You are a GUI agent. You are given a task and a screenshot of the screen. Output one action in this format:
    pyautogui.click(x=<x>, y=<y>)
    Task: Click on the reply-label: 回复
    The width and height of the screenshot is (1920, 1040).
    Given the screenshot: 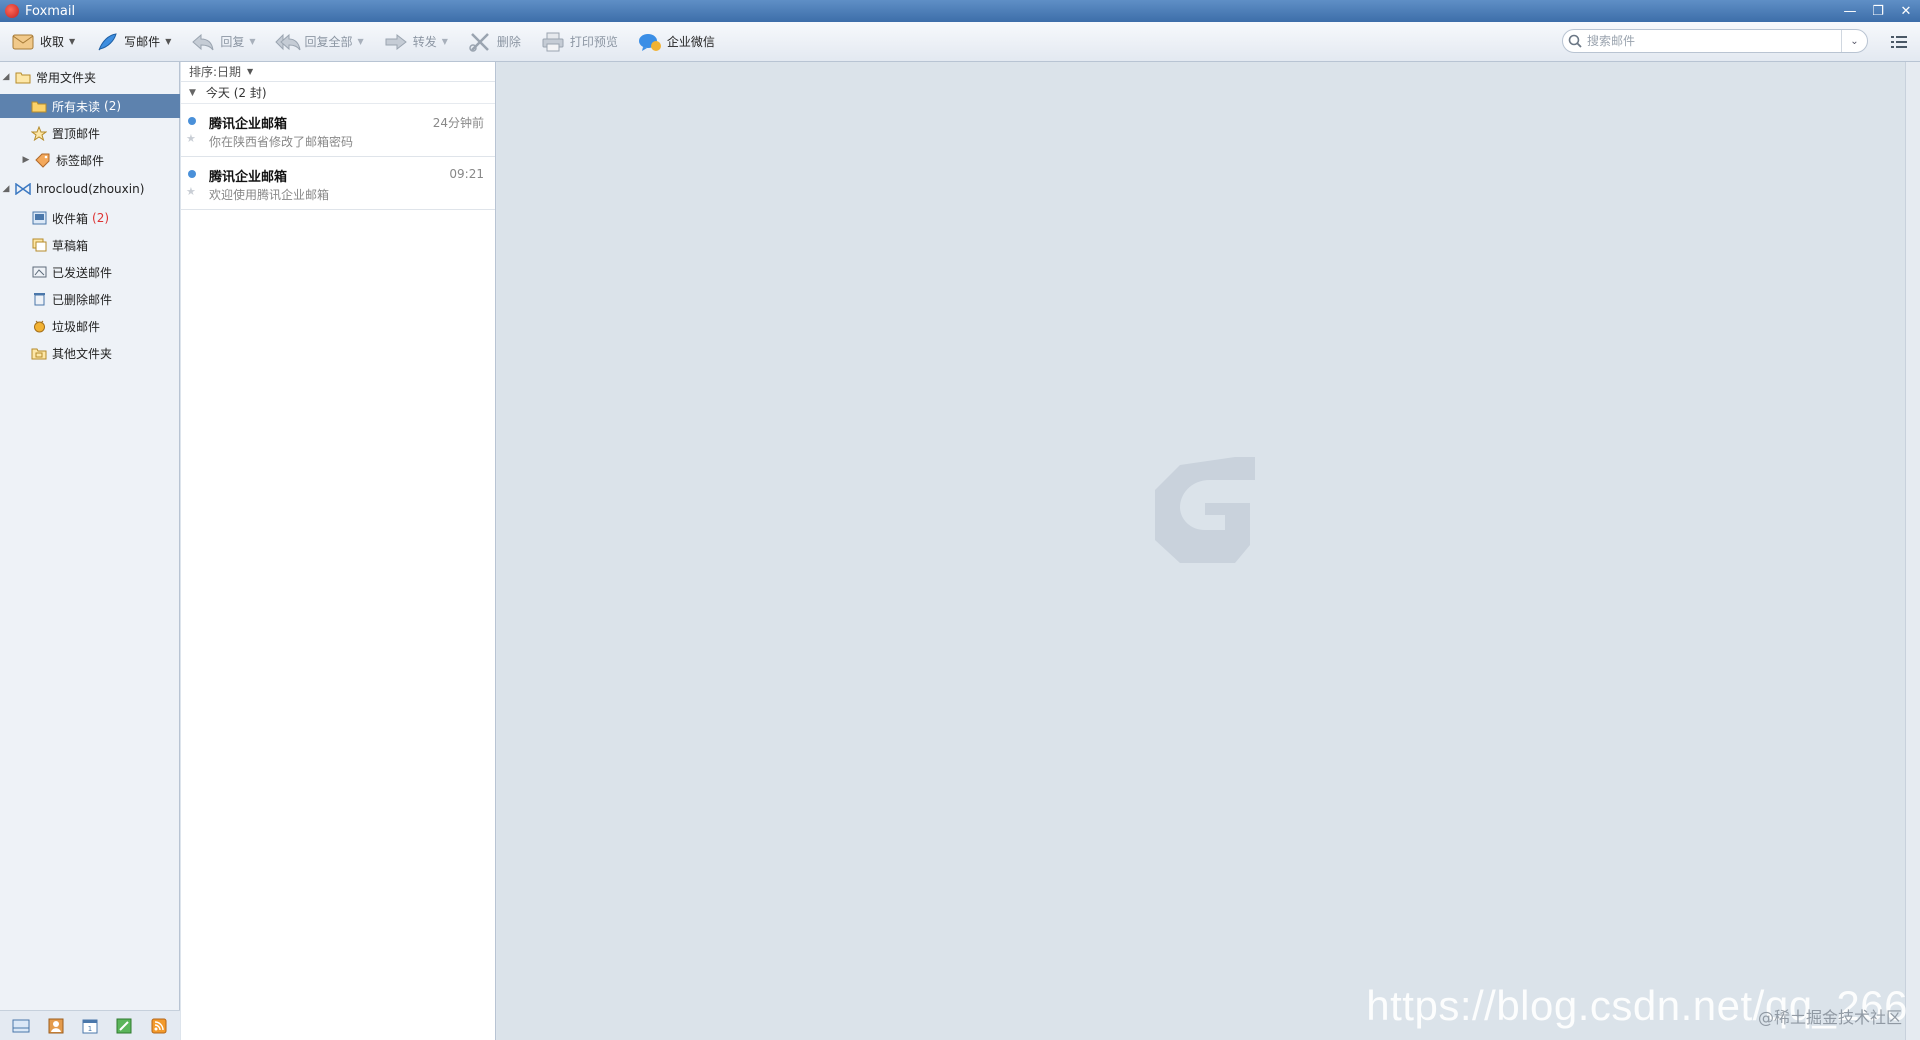 What is the action you would take?
    pyautogui.click(x=232, y=42)
    